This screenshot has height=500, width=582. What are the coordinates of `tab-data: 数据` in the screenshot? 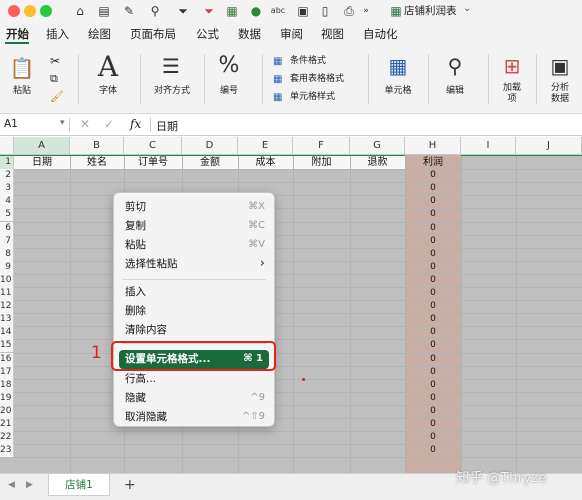 It's located at (249, 34).